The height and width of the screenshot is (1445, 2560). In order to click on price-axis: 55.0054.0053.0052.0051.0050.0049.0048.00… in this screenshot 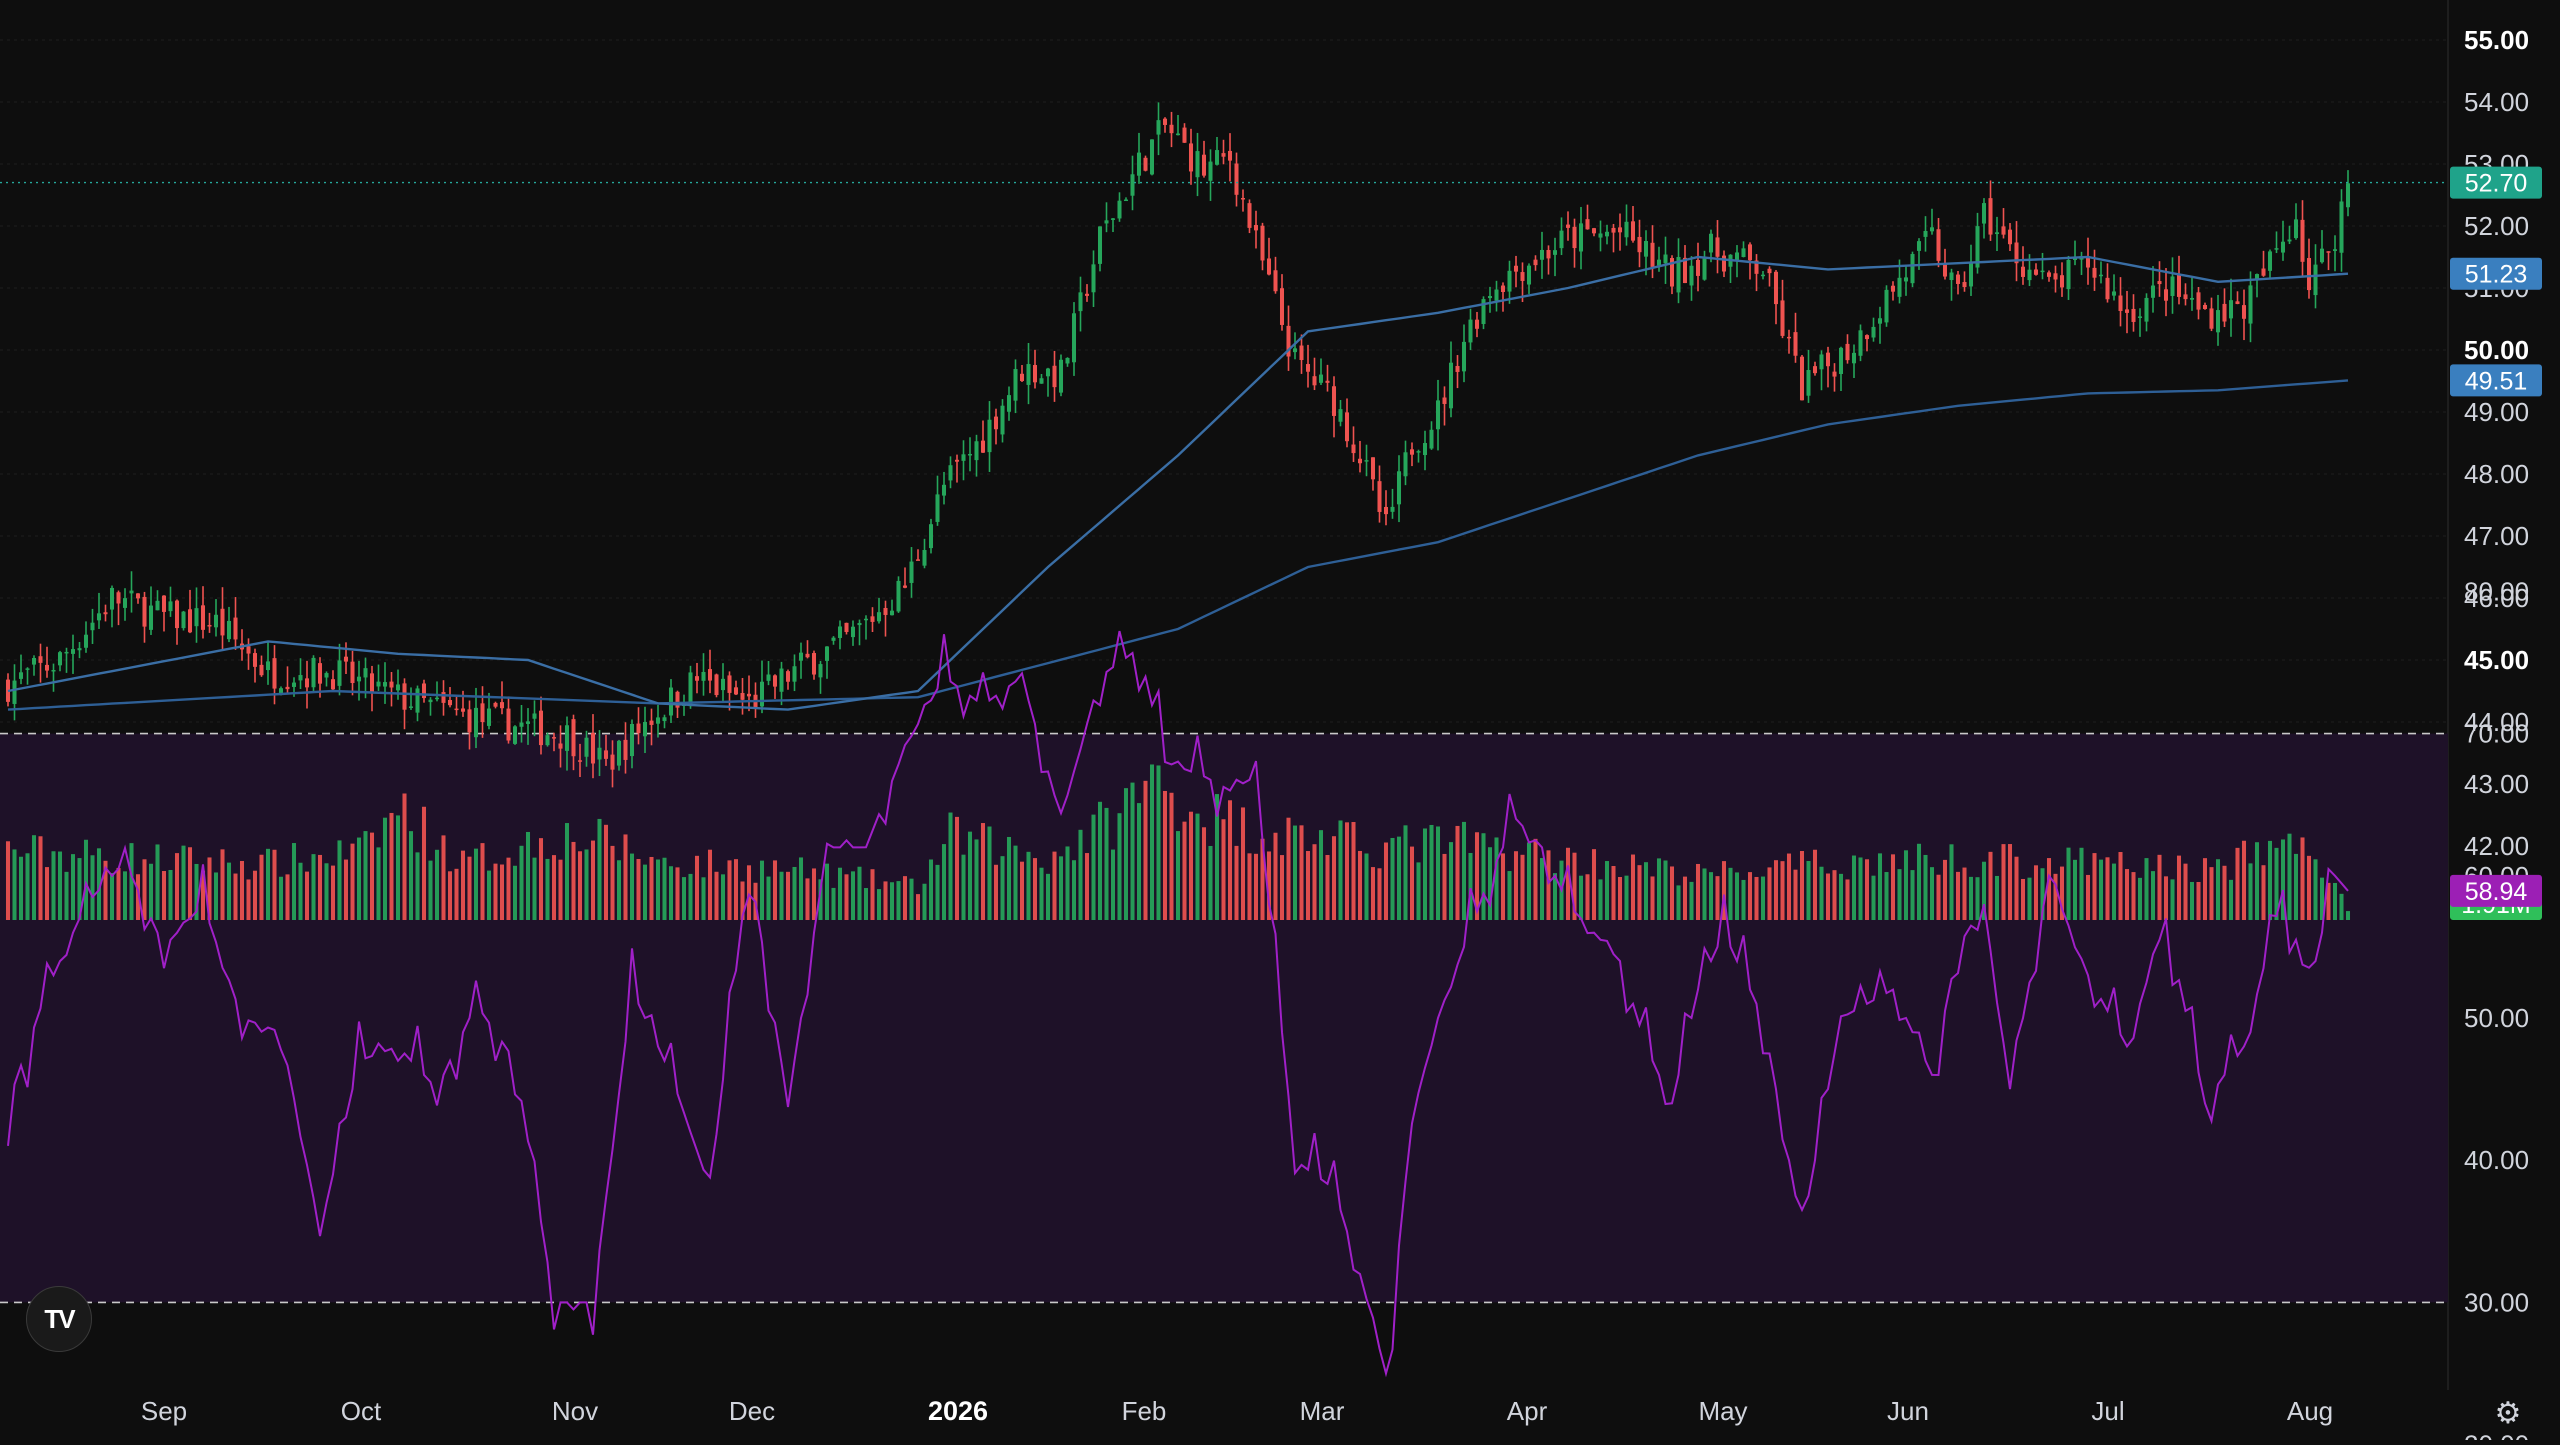, I will do `click(2496, 735)`.